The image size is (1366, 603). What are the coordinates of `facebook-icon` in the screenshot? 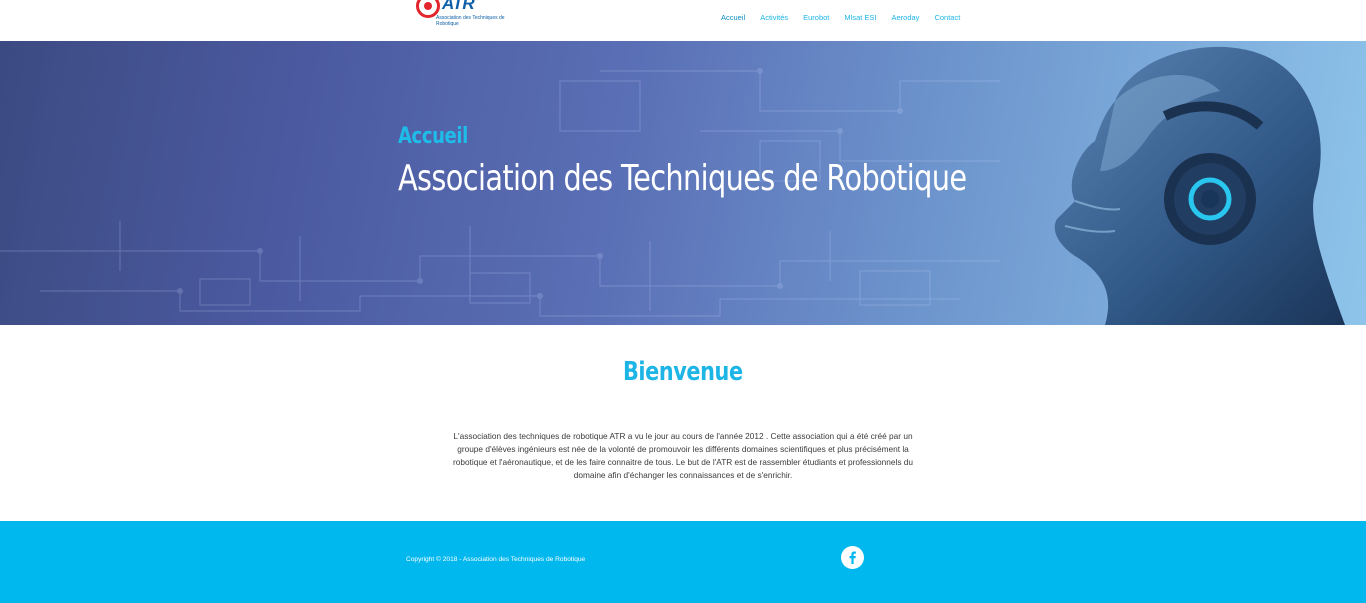 It's located at (852, 557).